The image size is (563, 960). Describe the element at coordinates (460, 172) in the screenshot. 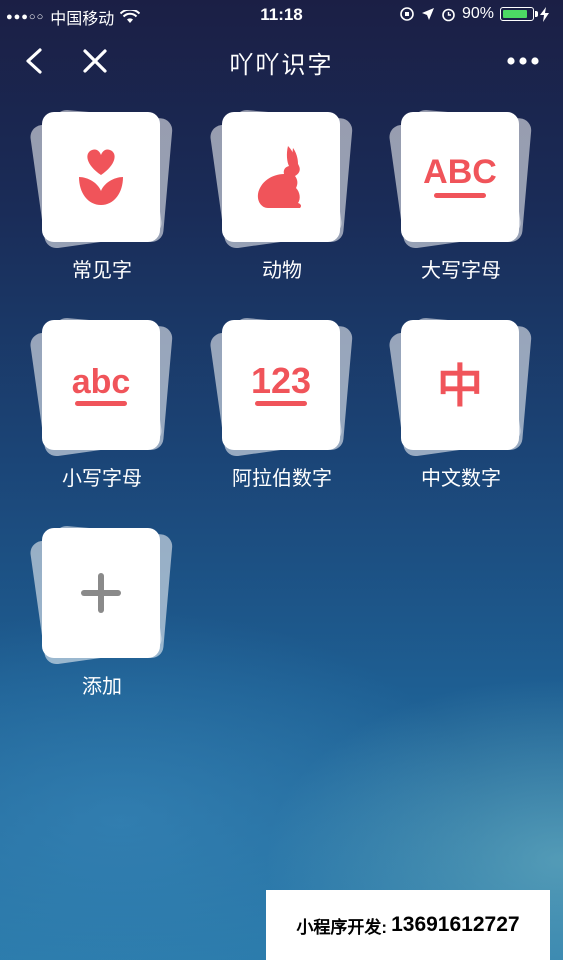

I see `icon-text: ABC` at that location.